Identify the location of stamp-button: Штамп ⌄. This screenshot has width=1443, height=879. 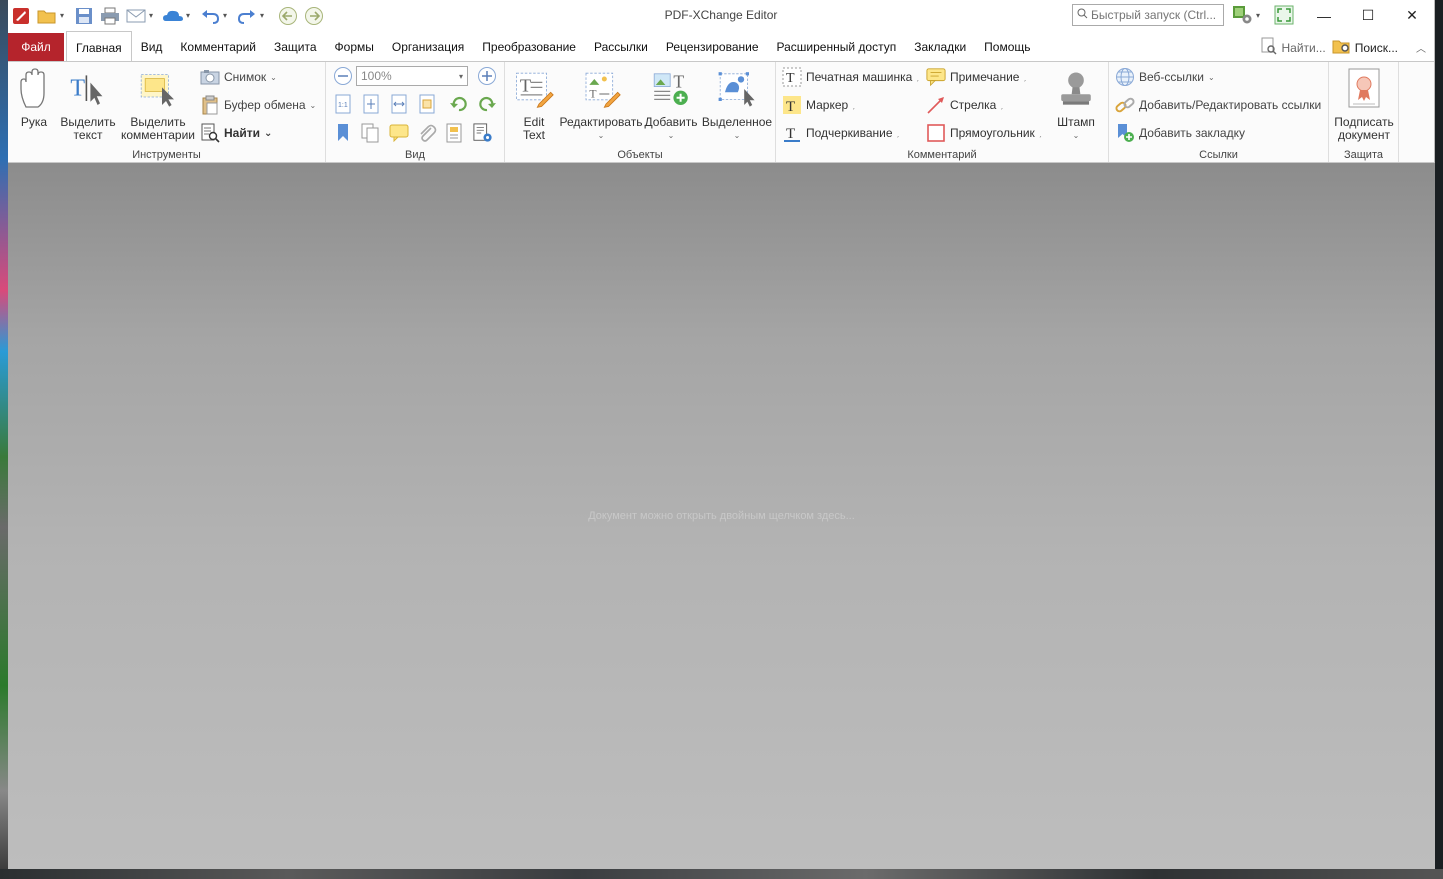
(1076, 104).